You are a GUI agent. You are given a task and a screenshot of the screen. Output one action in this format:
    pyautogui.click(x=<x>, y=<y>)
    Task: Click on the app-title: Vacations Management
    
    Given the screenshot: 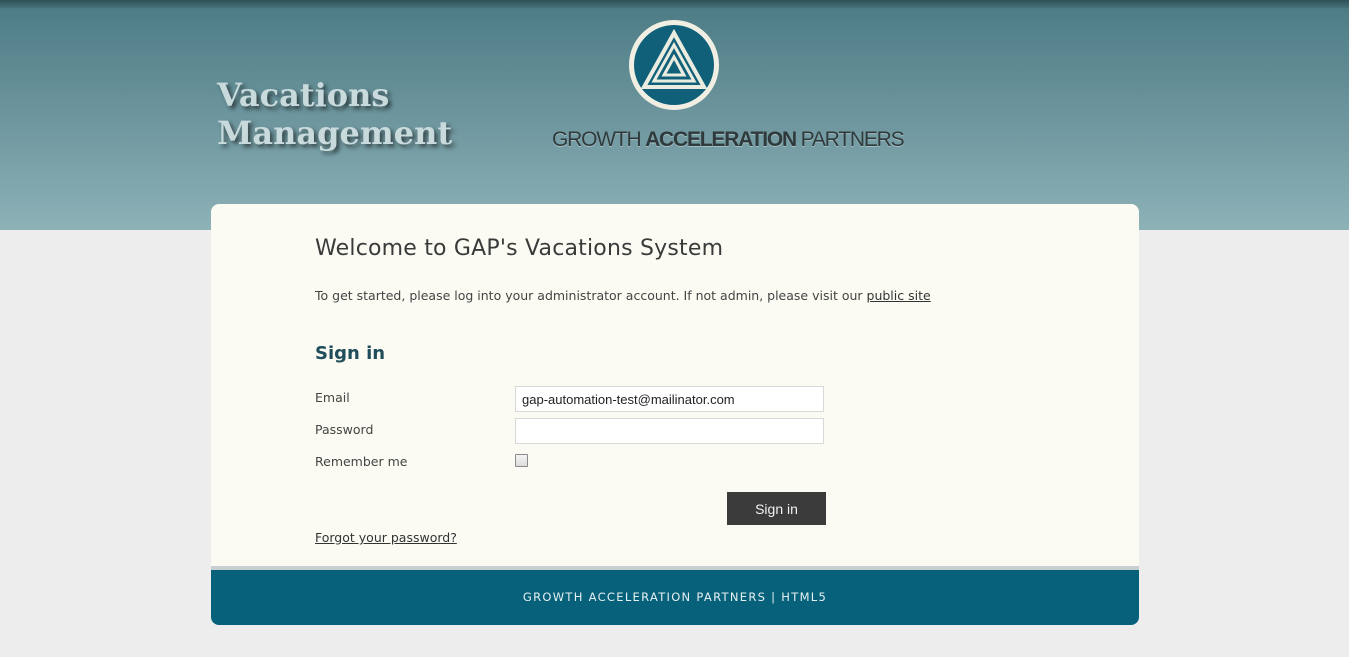 What is the action you would take?
    pyautogui.click(x=334, y=114)
    